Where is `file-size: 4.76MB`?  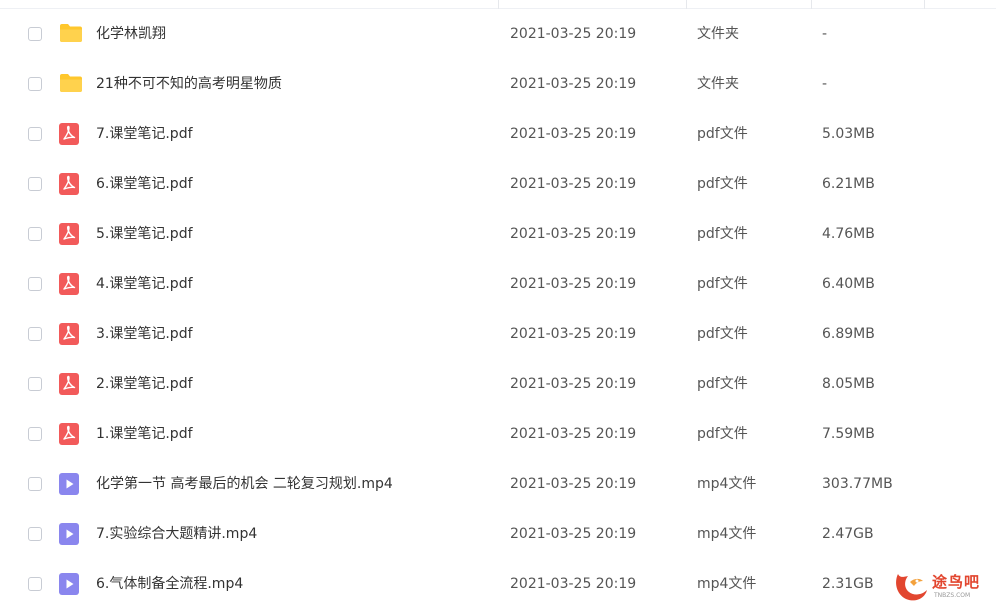
file-size: 4.76MB is located at coordinates (848, 234).